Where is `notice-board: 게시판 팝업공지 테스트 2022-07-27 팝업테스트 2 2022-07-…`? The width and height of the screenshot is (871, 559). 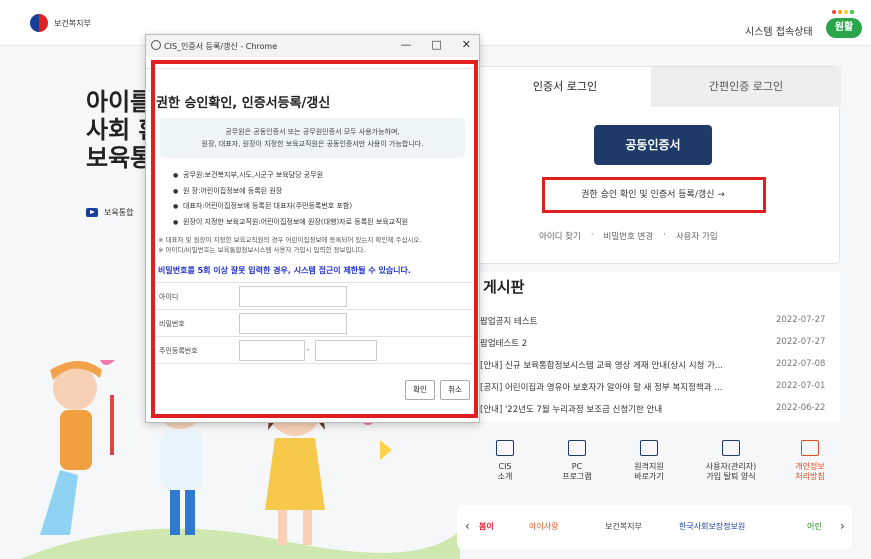 notice-board: 게시판 팝업공지 테스트 2022-07-27 팝업테스트 2 2022-07-… is located at coordinates (659, 347).